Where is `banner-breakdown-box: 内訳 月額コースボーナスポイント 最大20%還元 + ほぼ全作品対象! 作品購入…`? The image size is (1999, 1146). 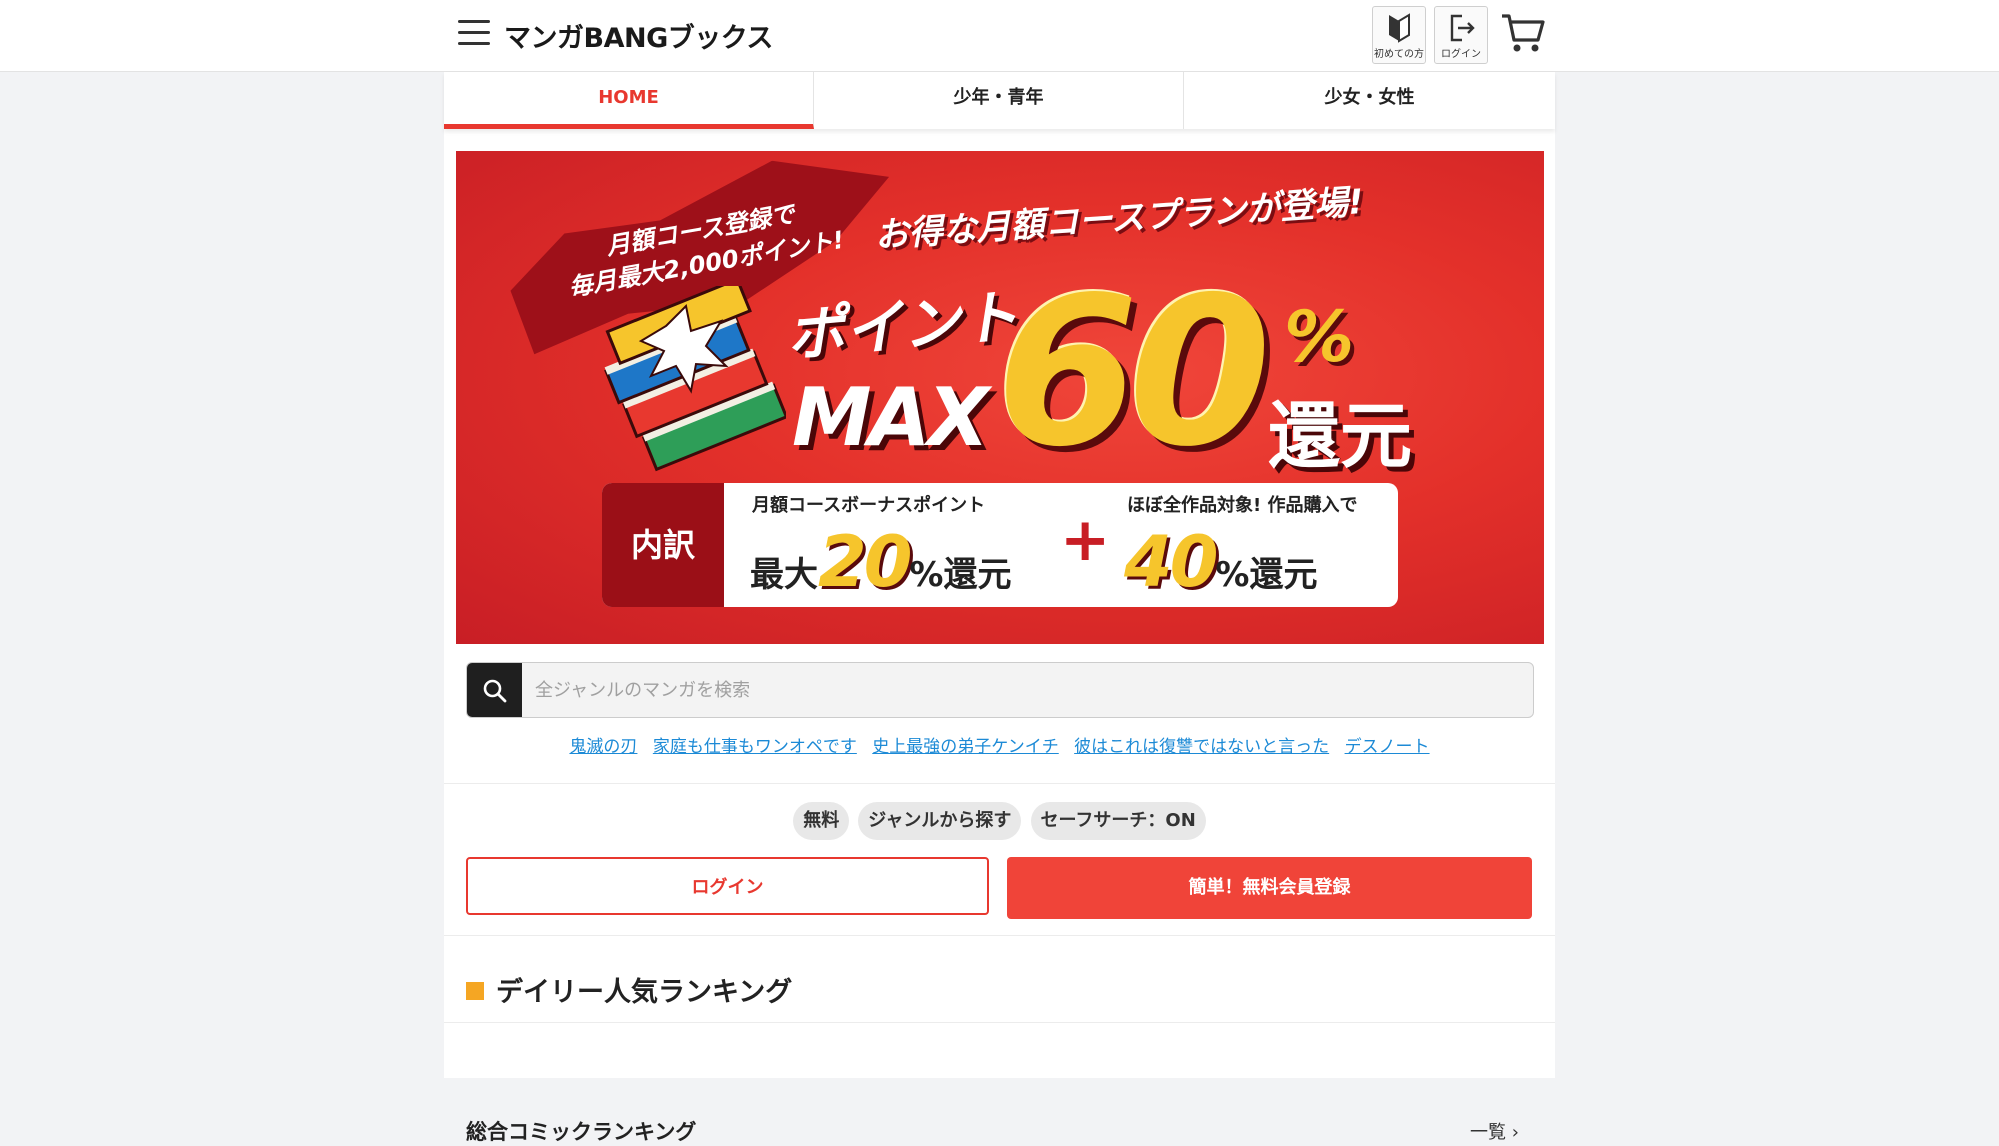 banner-breakdown-box: 内訳 月額コースボーナスポイント 最大20%還元 + ほぼ全作品対象! 作品購入… is located at coordinates (1000, 545).